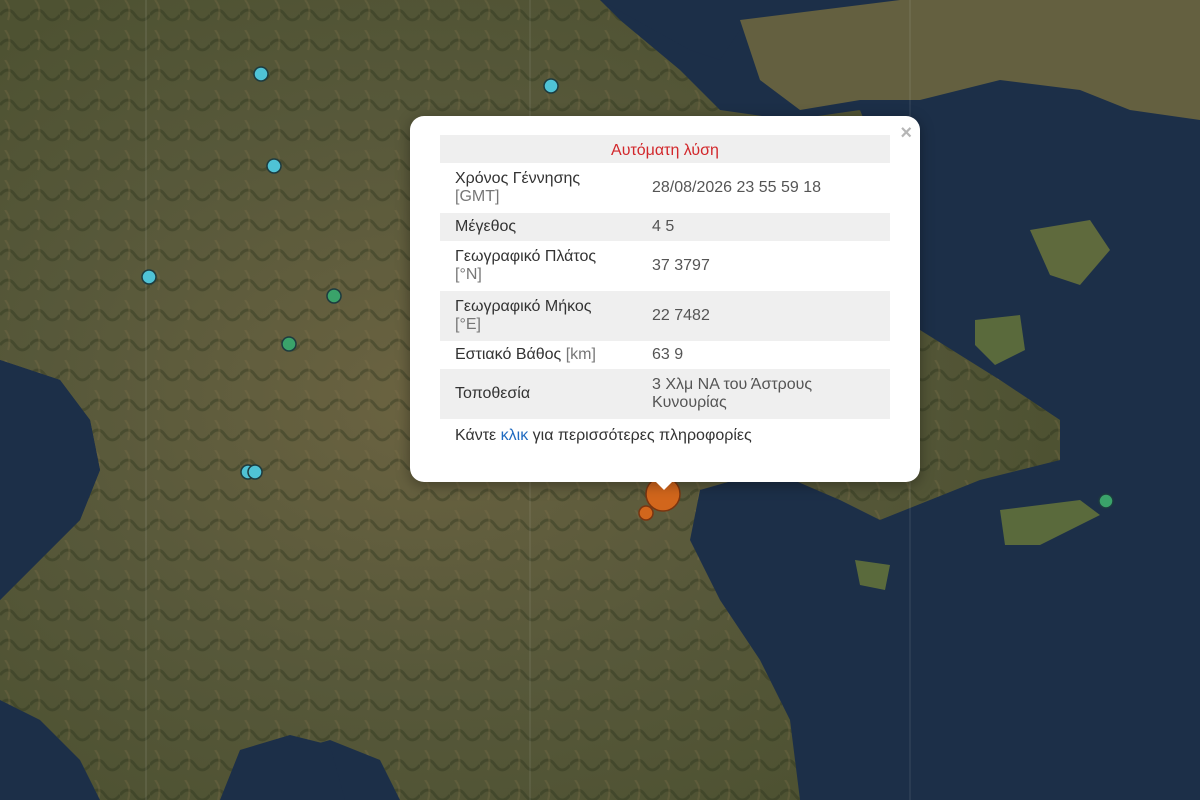 The width and height of the screenshot is (1200, 800). Describe the element at coordinates (538, 227) in the screenshot. I see `row-key: Μέγεθος` at that location.